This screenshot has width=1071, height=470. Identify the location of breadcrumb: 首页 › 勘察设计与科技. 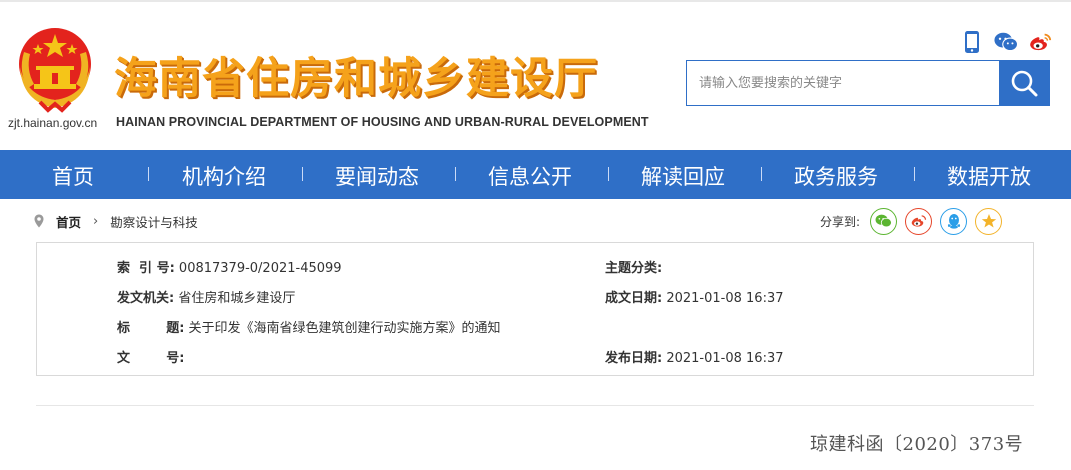
(116, 221).